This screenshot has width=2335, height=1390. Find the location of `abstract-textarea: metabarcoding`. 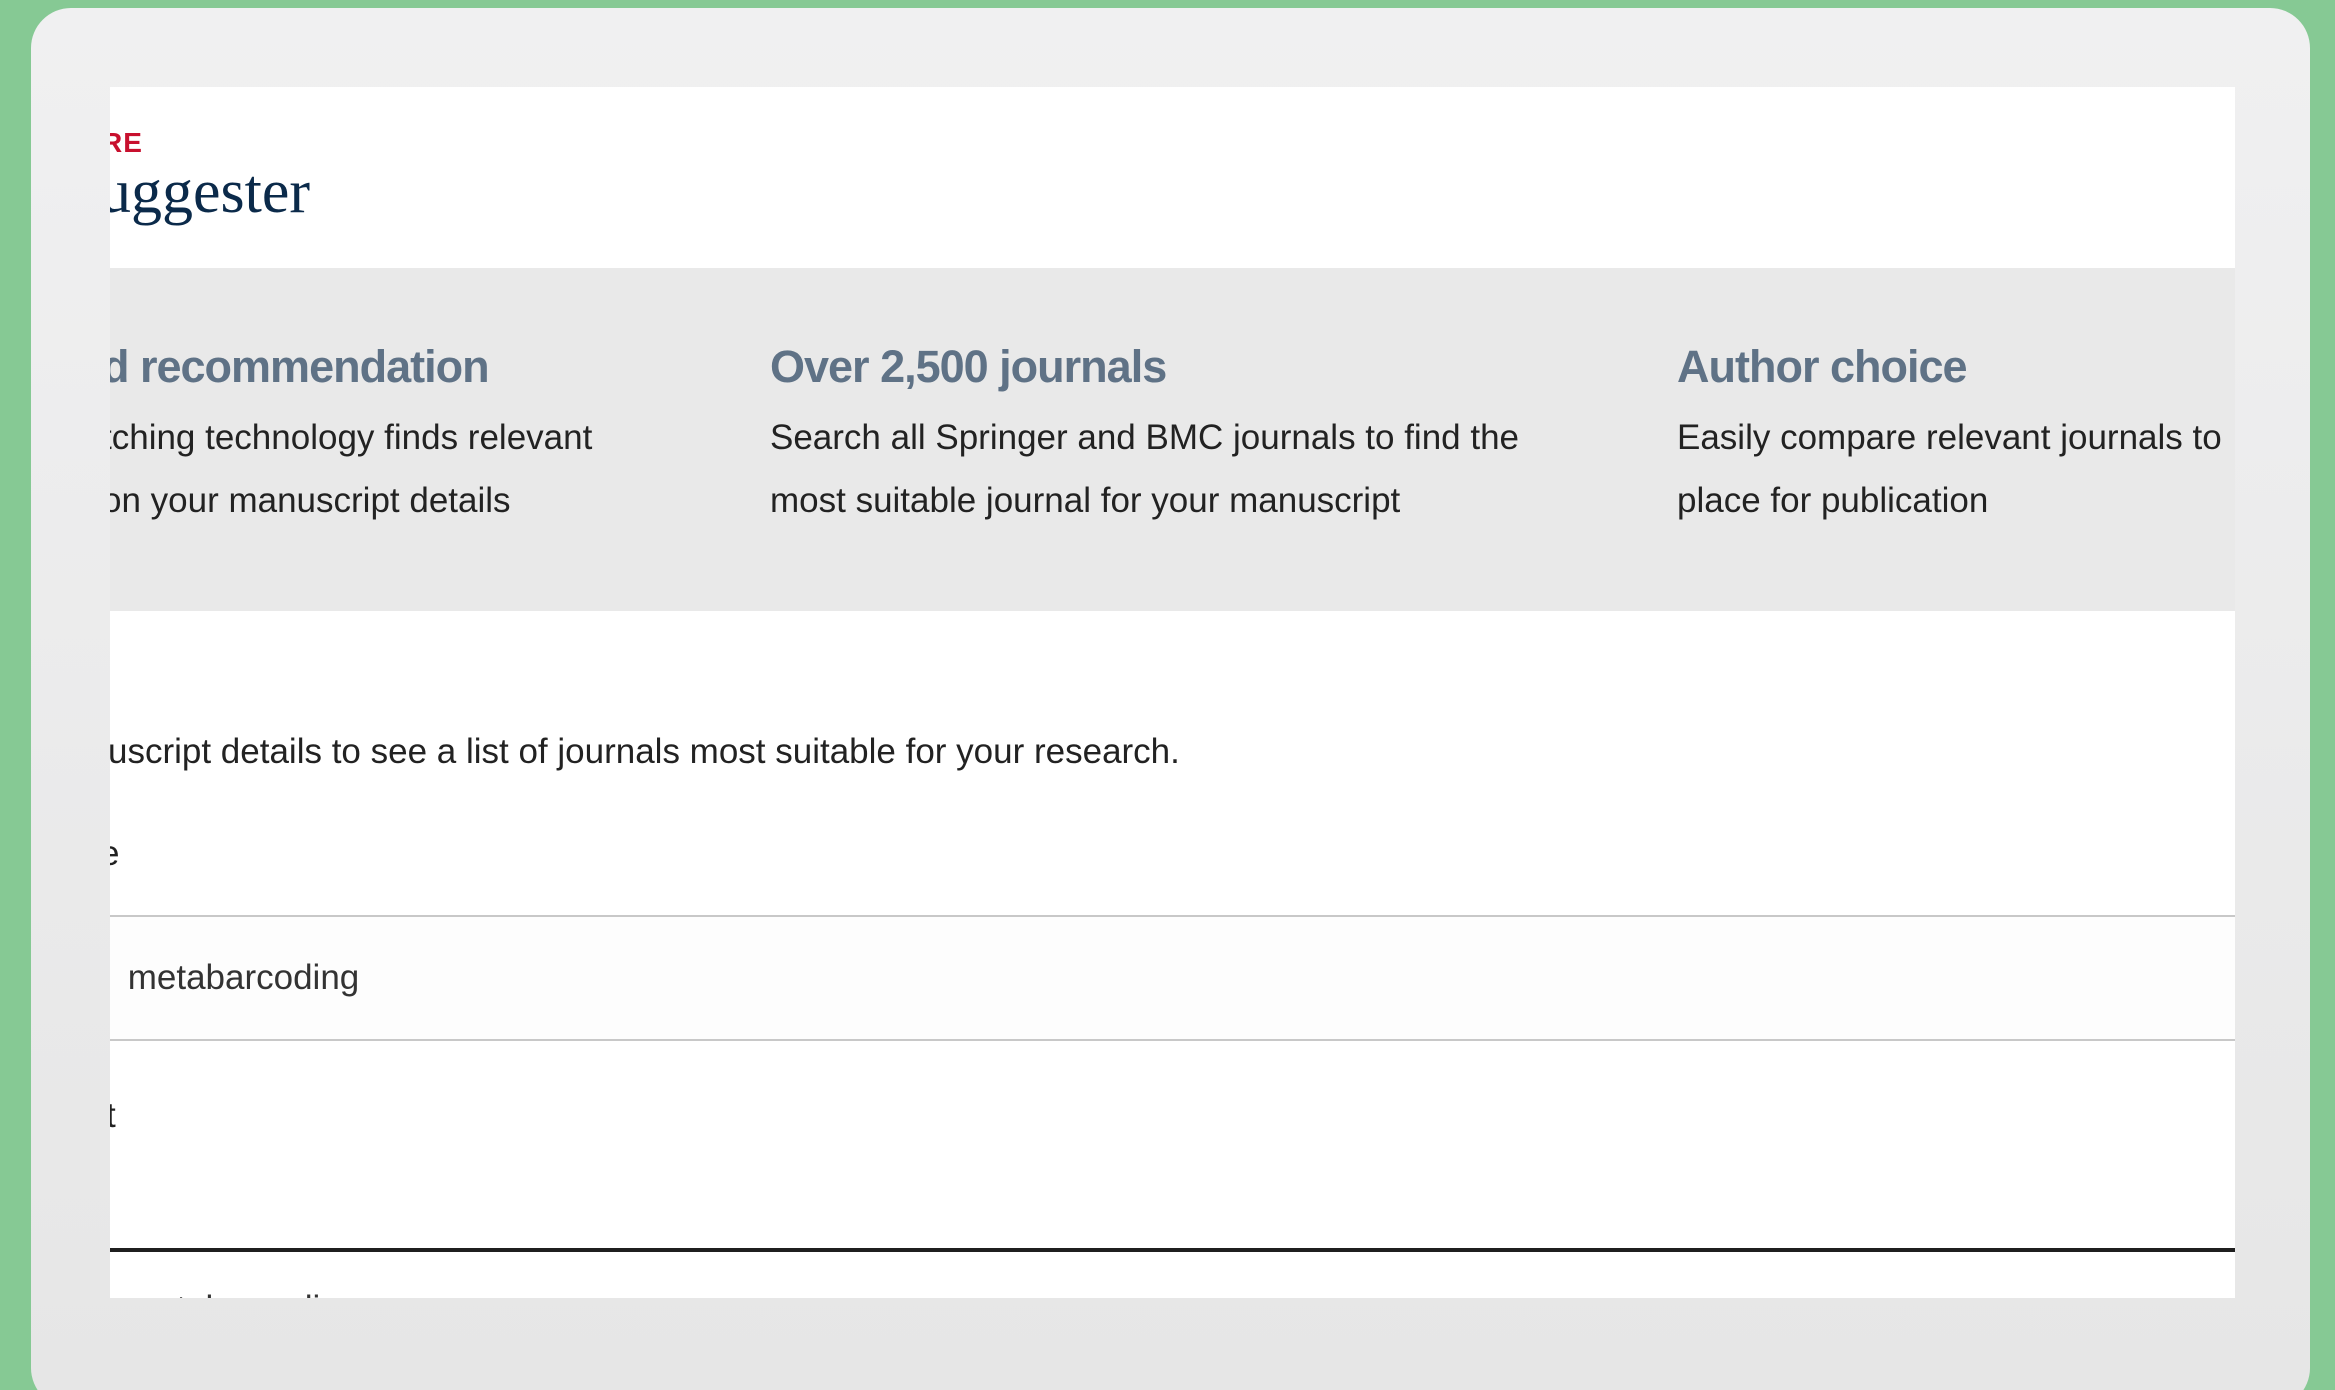

abstract-textarea: metabarcoding is located at coordinates (1172, 1273).